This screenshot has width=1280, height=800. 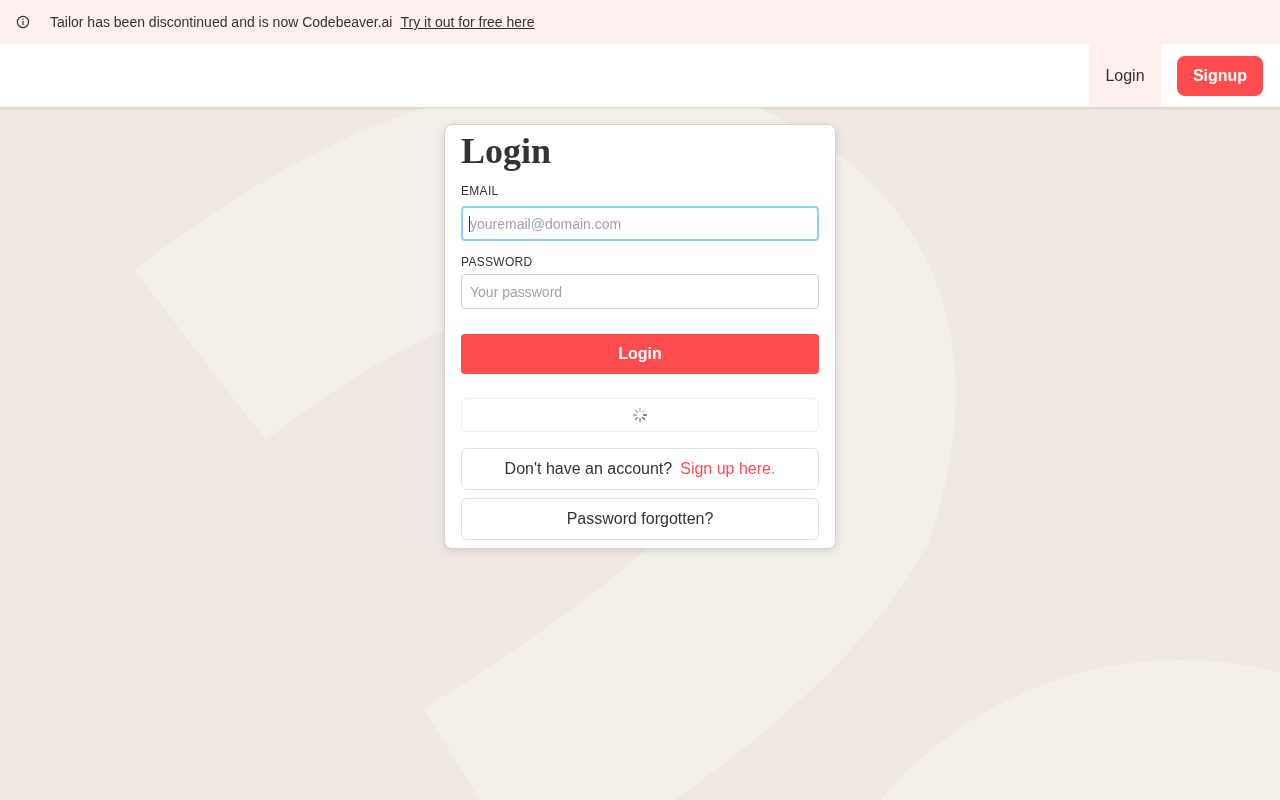 I want to click on banner-message: Tailor has been discontinued and is now Codebeaver.ai, so click(x=221, y=22).